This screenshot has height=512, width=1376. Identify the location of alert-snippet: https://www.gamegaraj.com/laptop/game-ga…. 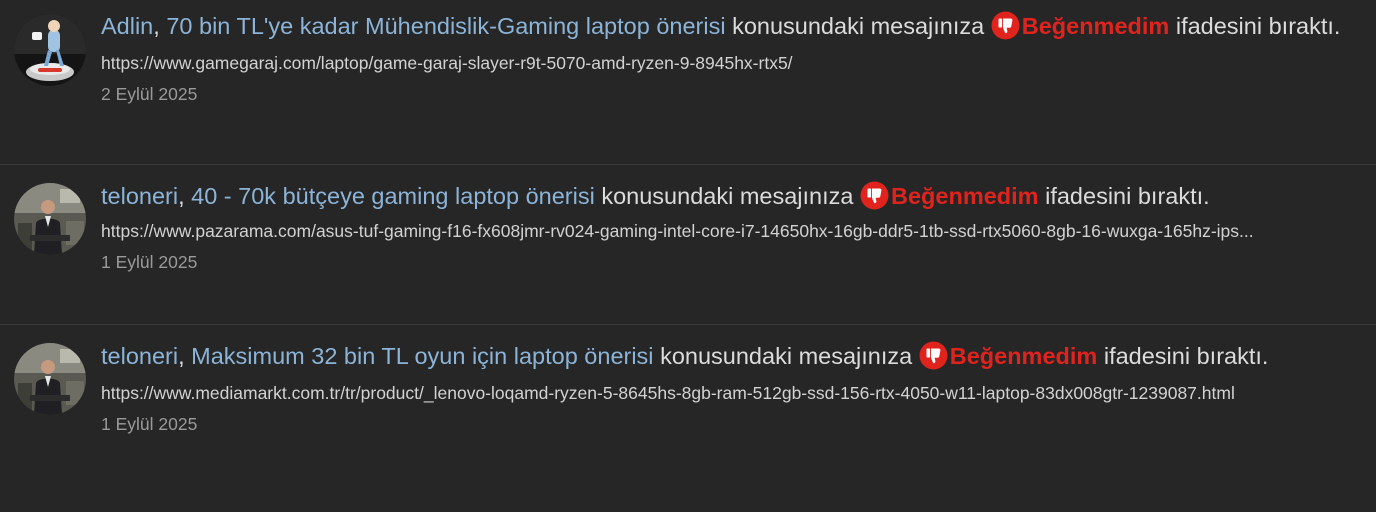
(447, 63).